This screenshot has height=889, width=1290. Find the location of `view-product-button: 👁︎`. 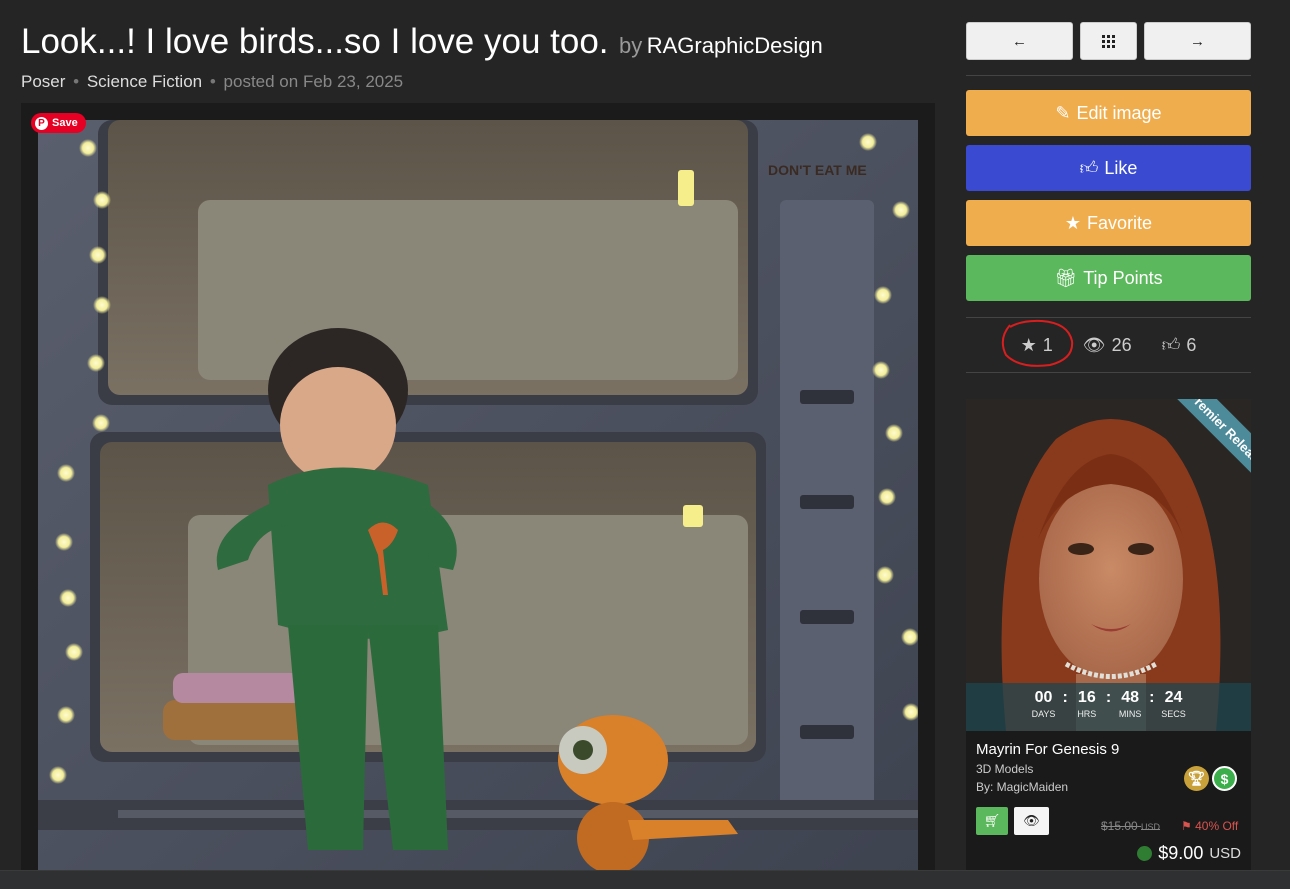

view-product-button: 👁︎ is located at coordinates (1031, 821).